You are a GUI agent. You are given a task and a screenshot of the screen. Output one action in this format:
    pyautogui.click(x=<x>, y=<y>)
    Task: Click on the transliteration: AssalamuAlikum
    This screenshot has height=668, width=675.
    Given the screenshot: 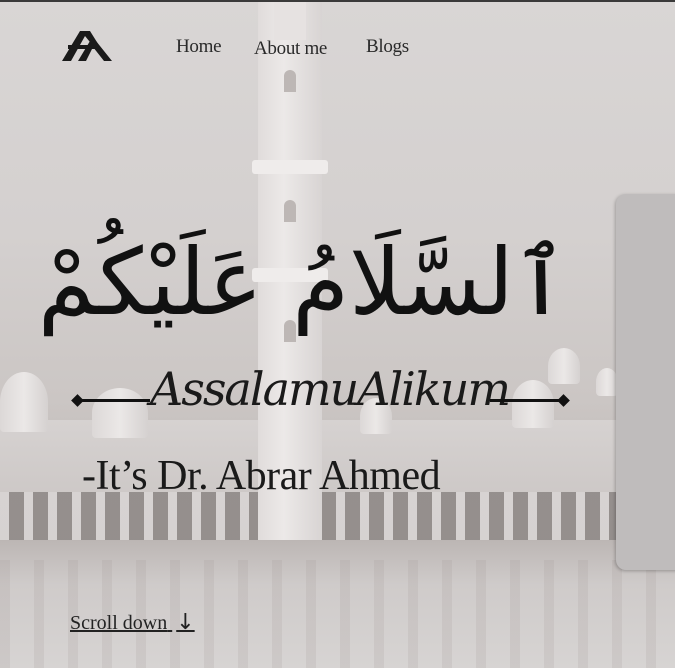 What is the action you would take?
    pyautogui.click(x=330, y=389)
    